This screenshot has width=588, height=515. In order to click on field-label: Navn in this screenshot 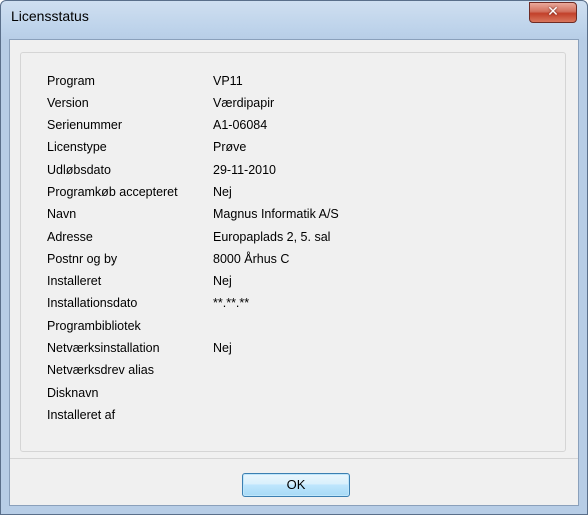, I will do `click(62, 214)`.